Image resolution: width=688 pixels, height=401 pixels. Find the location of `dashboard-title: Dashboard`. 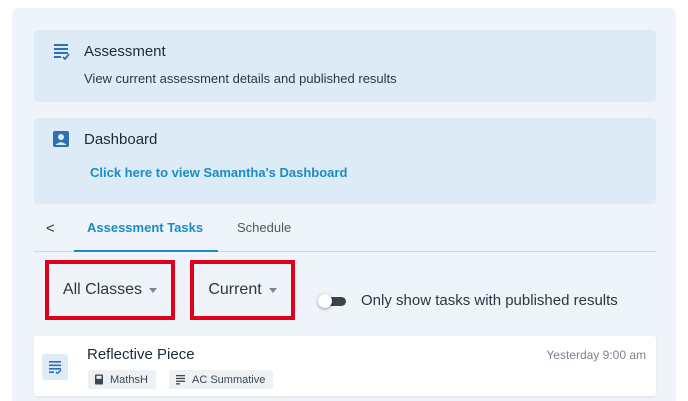

dashboard-title: Dashboard is located at coordinates (121, 139).